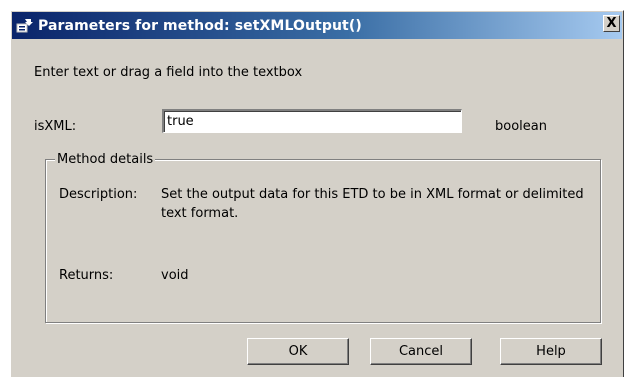 The width and height of the screenshot is (626, 377). I want to click on returns-value: void, so click(175, 275).